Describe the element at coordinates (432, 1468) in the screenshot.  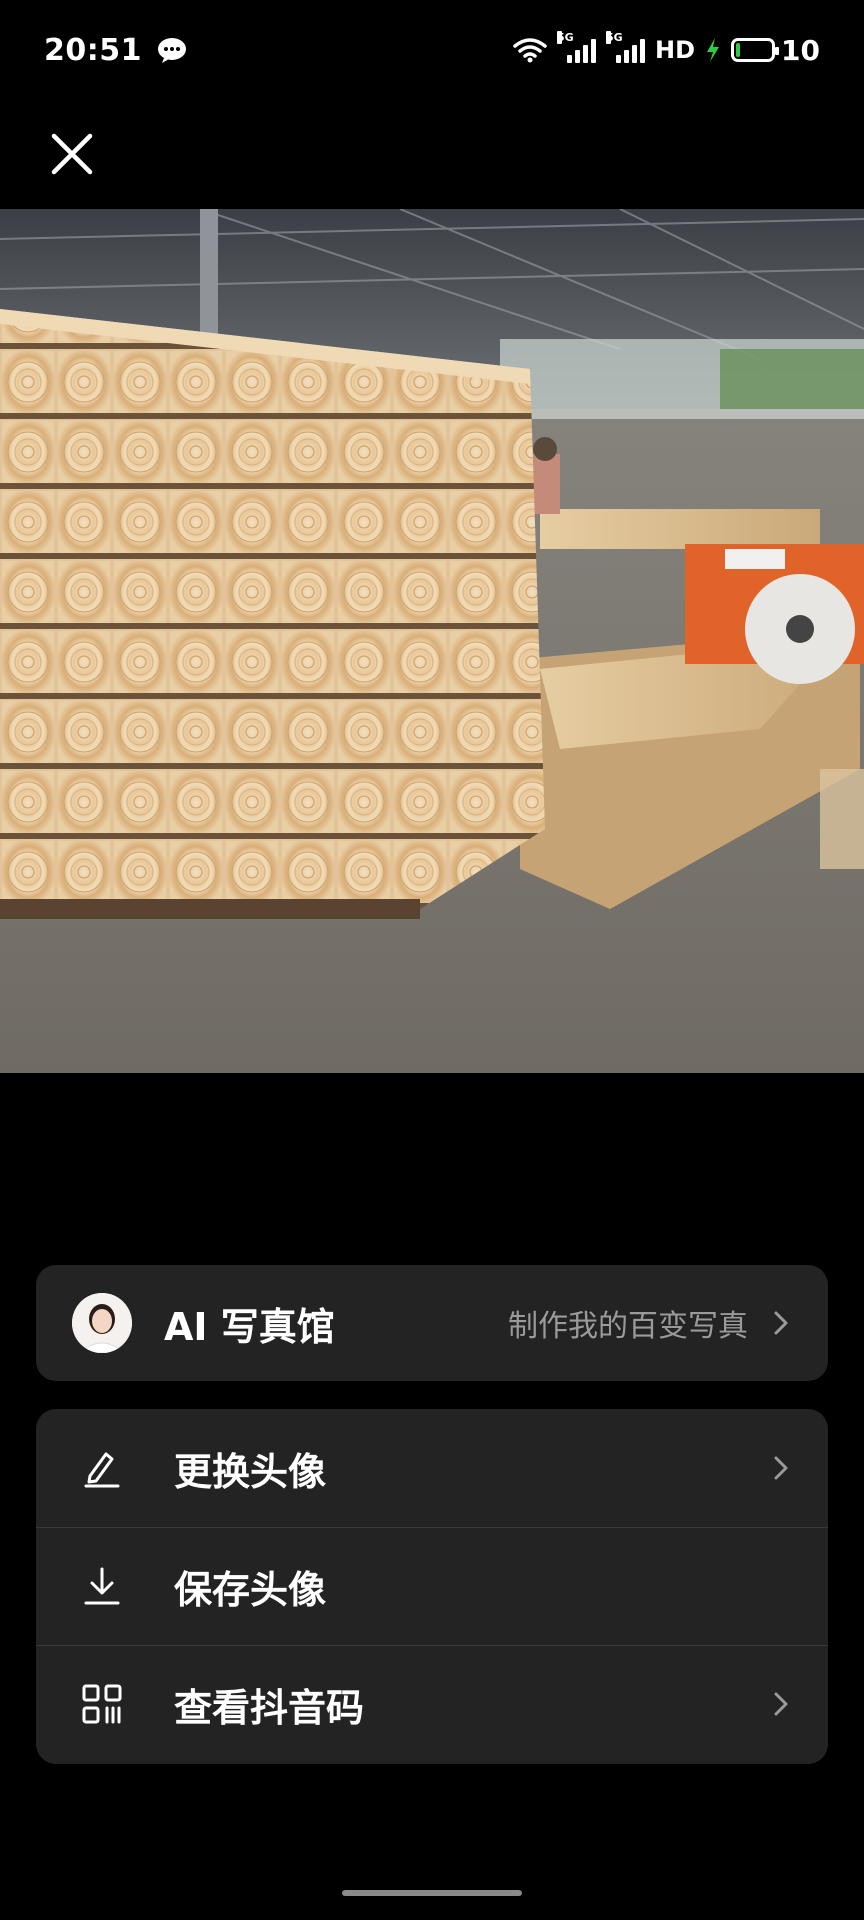
I see `change-avatar-item: 更换头像` at that location.